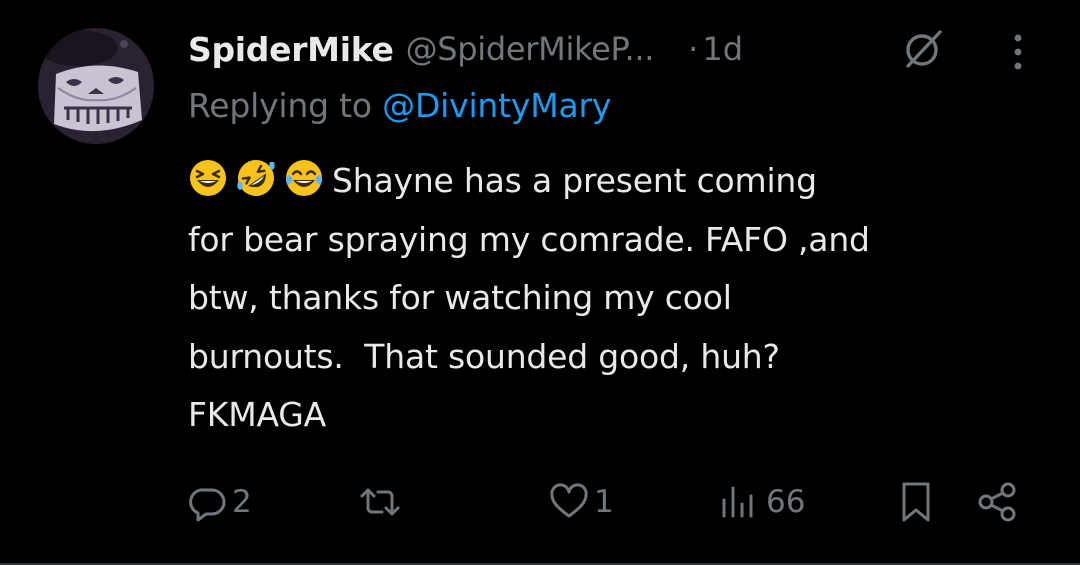 This screenshot has width=1080, height=565. Describe the element at coordinates (574, 180) in the screenshot. I see `tweet-text-line-1: Shayne has a present coming` at that location.